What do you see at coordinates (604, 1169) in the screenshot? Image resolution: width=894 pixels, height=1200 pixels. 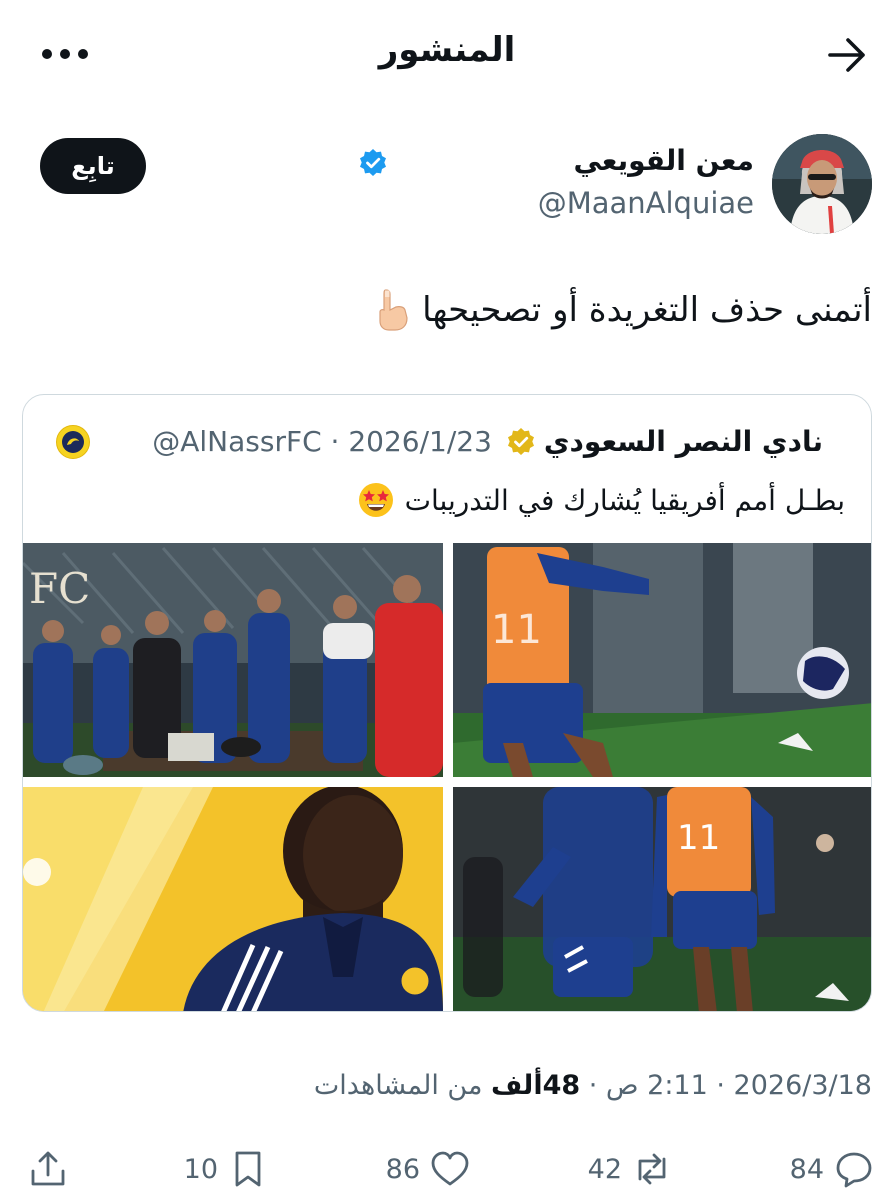 I see `repost-count: 42` at bounding box center [604, 1169].